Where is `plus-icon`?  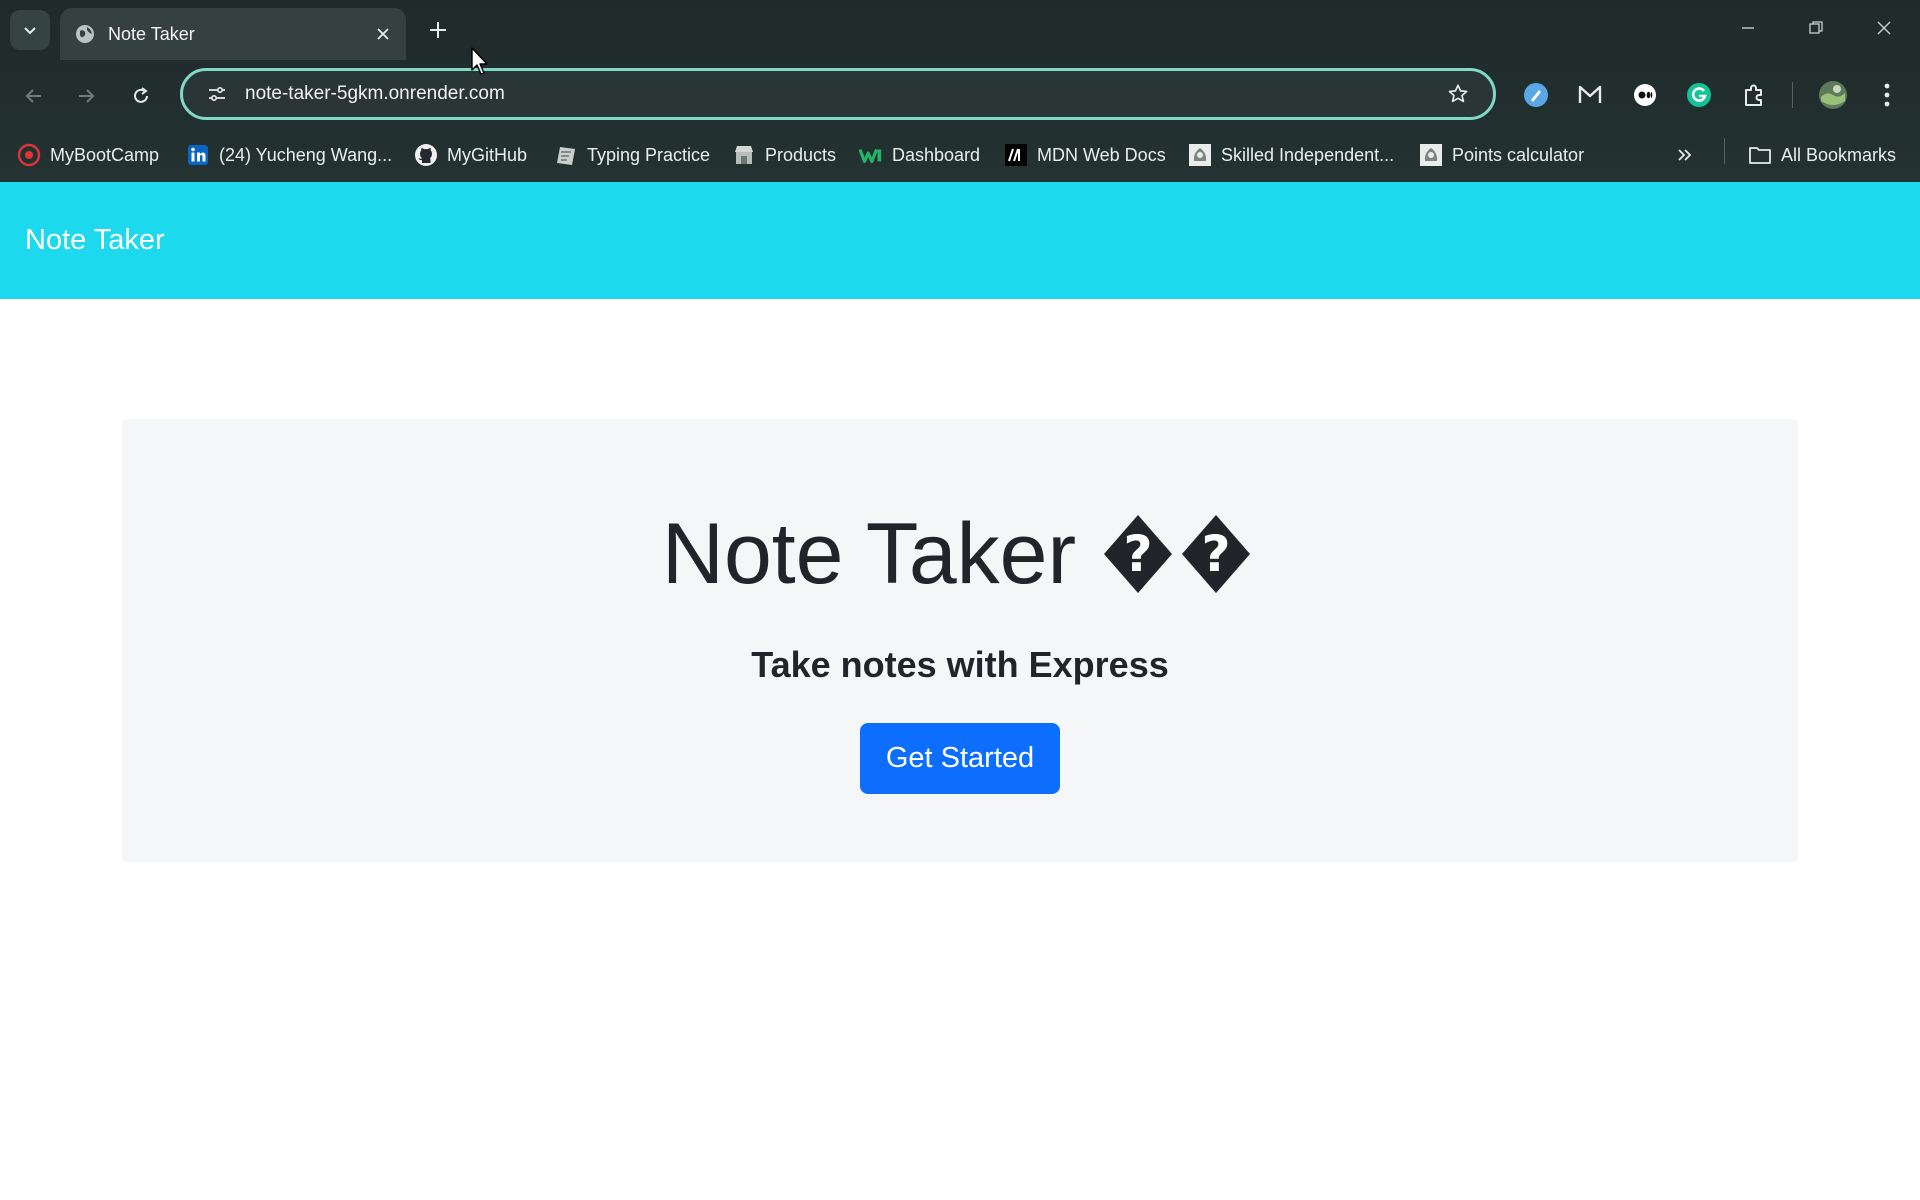 plus-icon is located at coordinates (438, 30).